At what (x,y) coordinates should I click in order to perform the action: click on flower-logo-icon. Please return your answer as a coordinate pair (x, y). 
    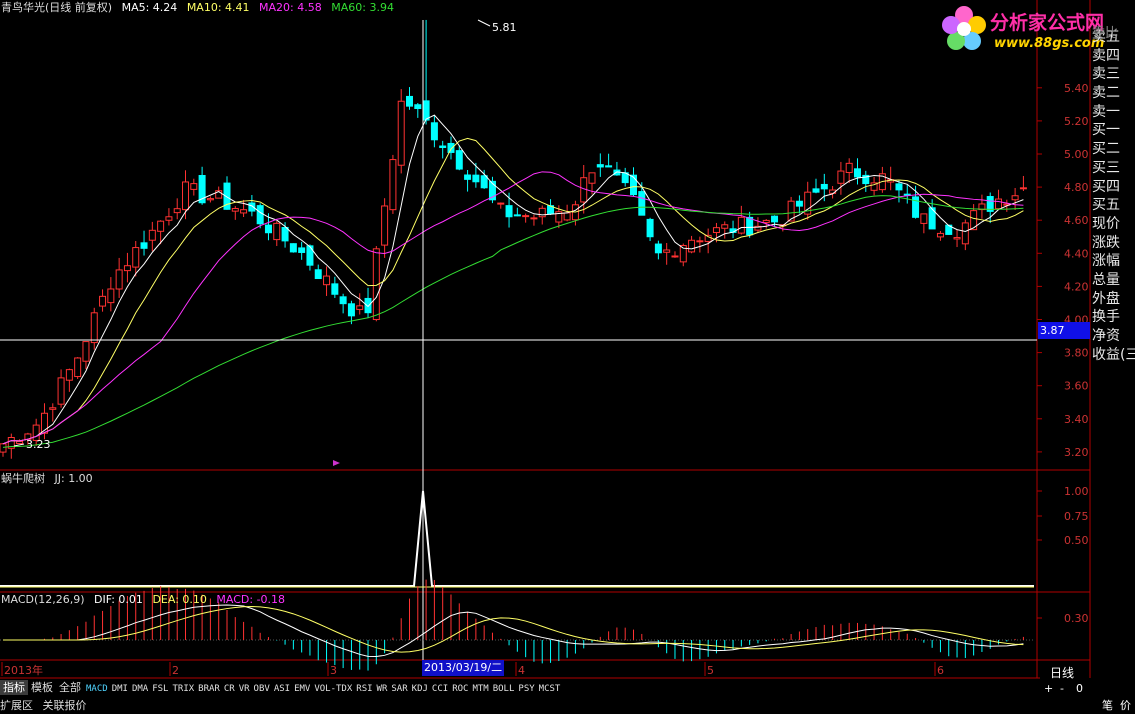
    Looking at the image, I should click on (964, 28).